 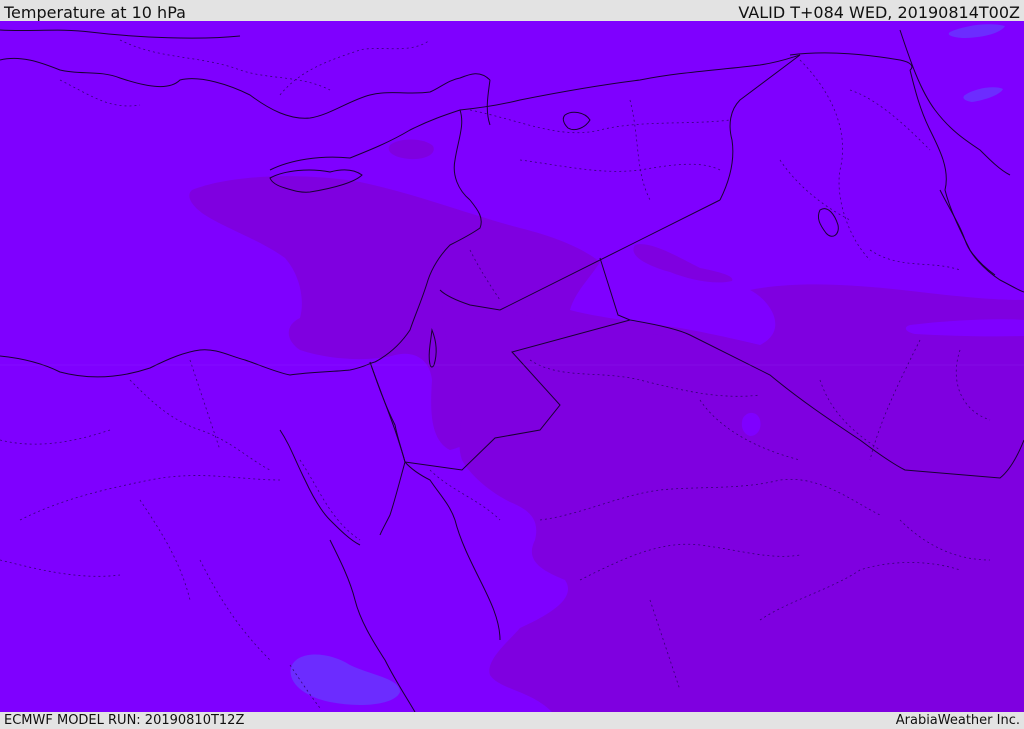 I want to click on credit-label: ArabiaWeather Inc., so click(x=957, y=720).